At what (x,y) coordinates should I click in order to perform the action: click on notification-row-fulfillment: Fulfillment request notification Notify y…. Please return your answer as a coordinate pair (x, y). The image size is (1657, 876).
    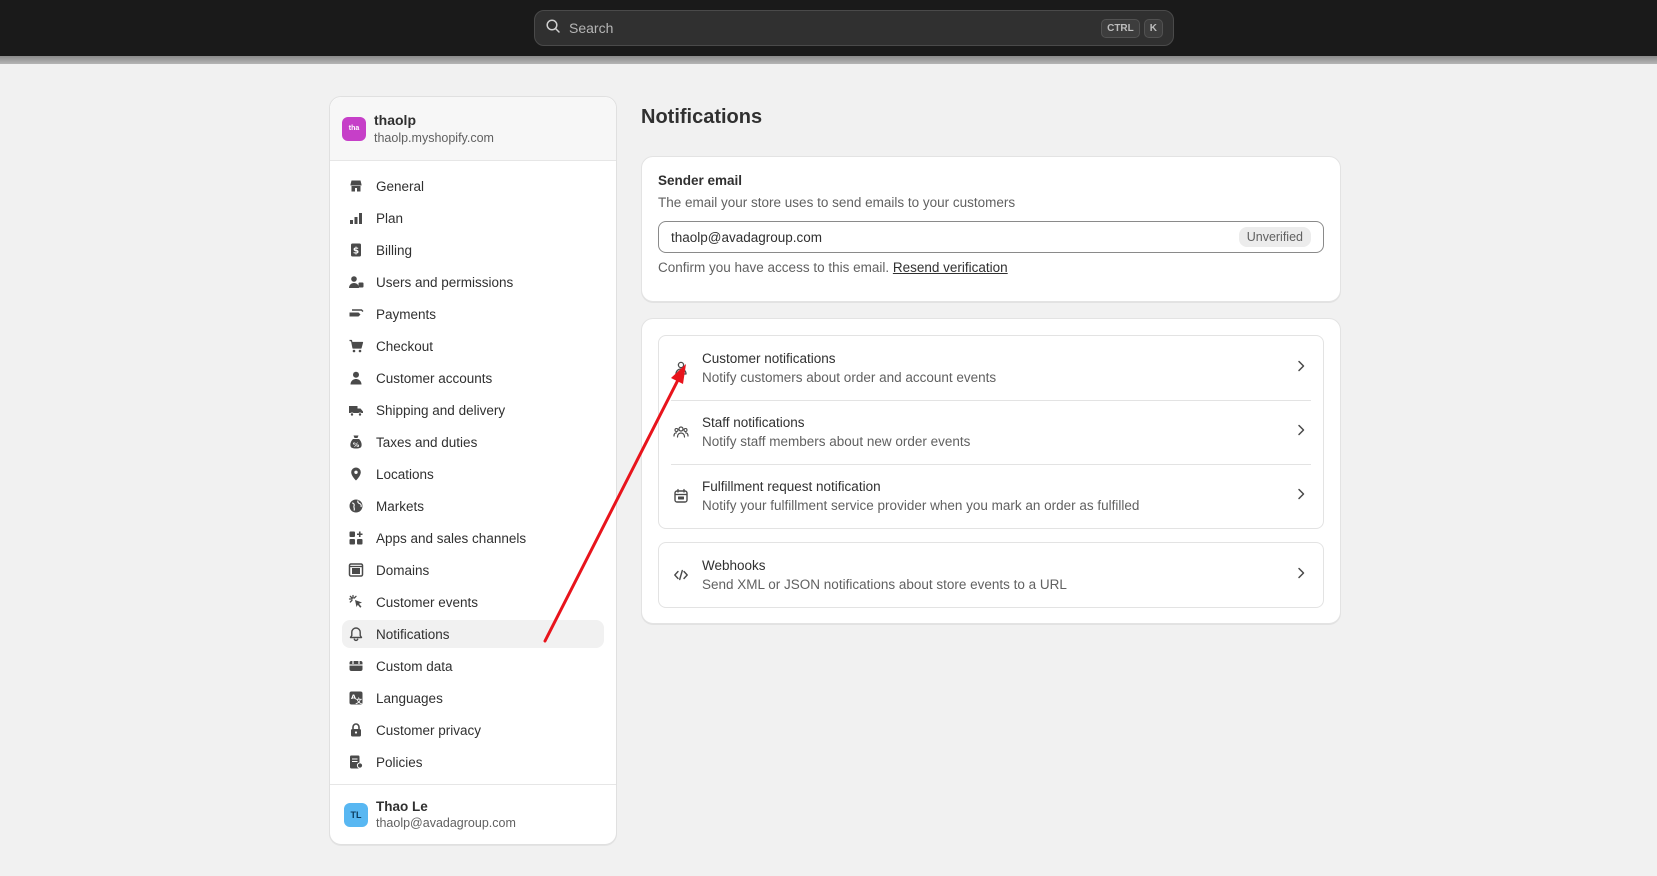
    Looking at the image, I should click on (991, 496).